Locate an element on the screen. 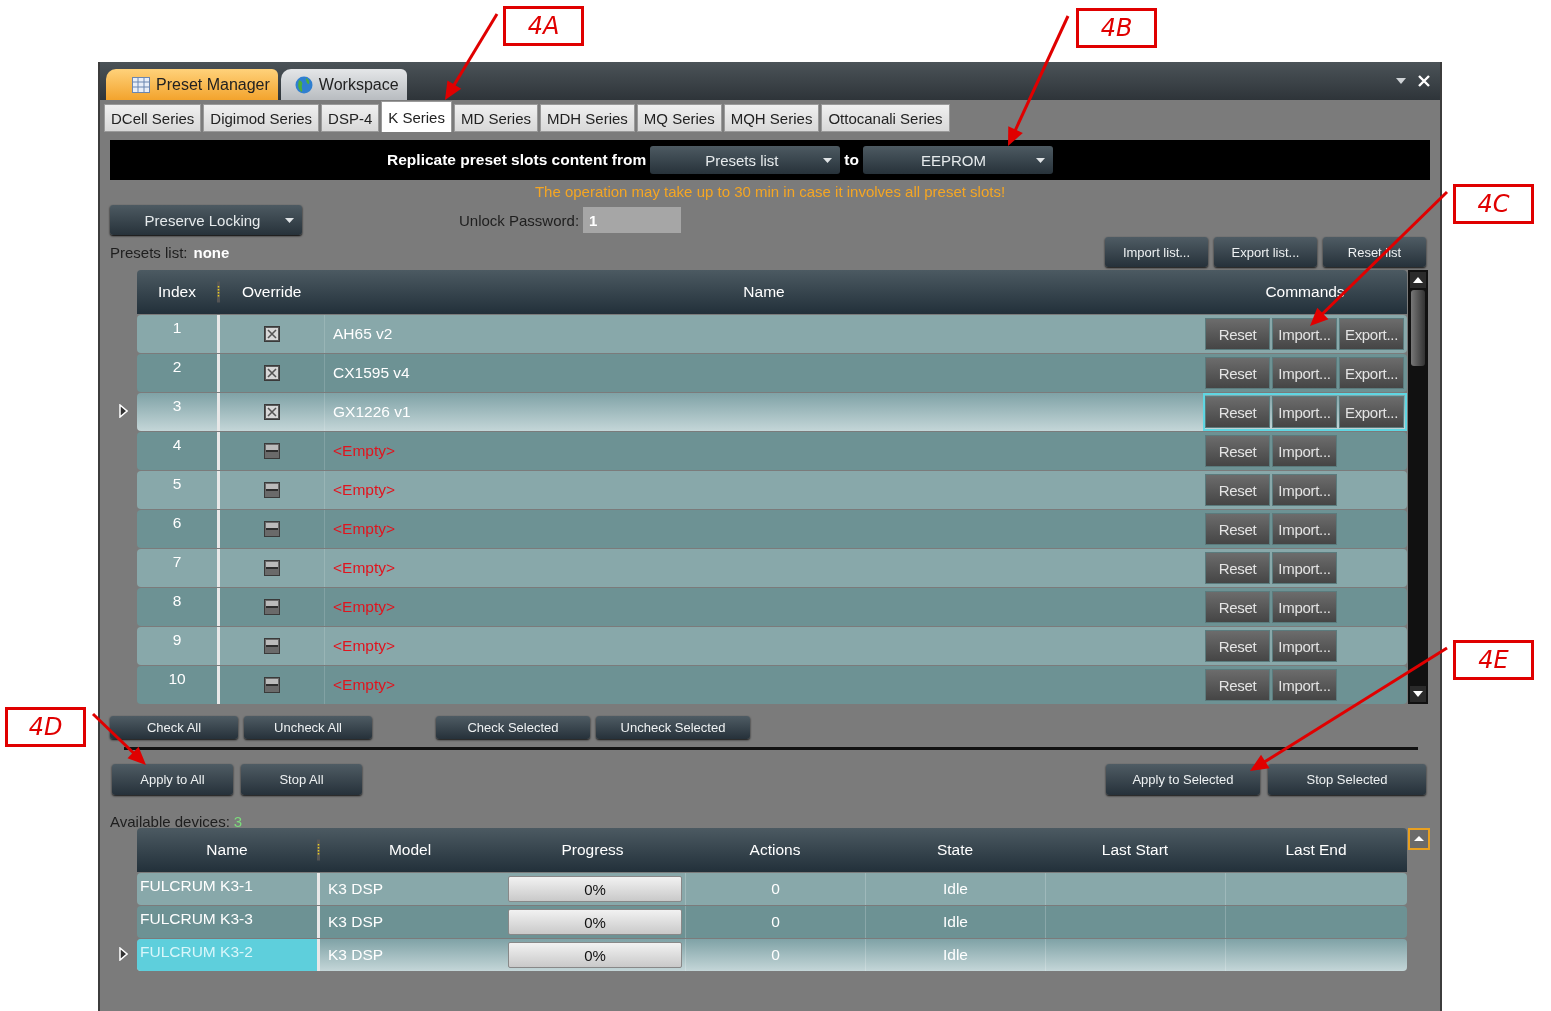  action-button: Stop Selected is located at coordinates (1347, 779).